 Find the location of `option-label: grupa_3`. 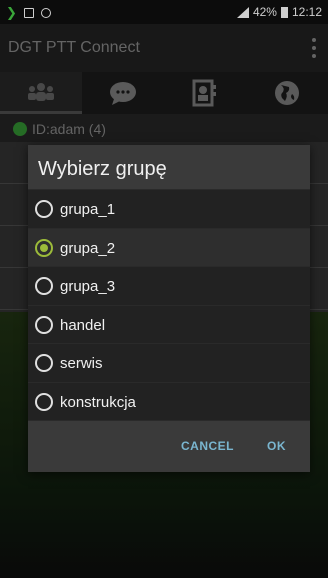

option-label: grupa_3 is located at coordinates (88, 286).